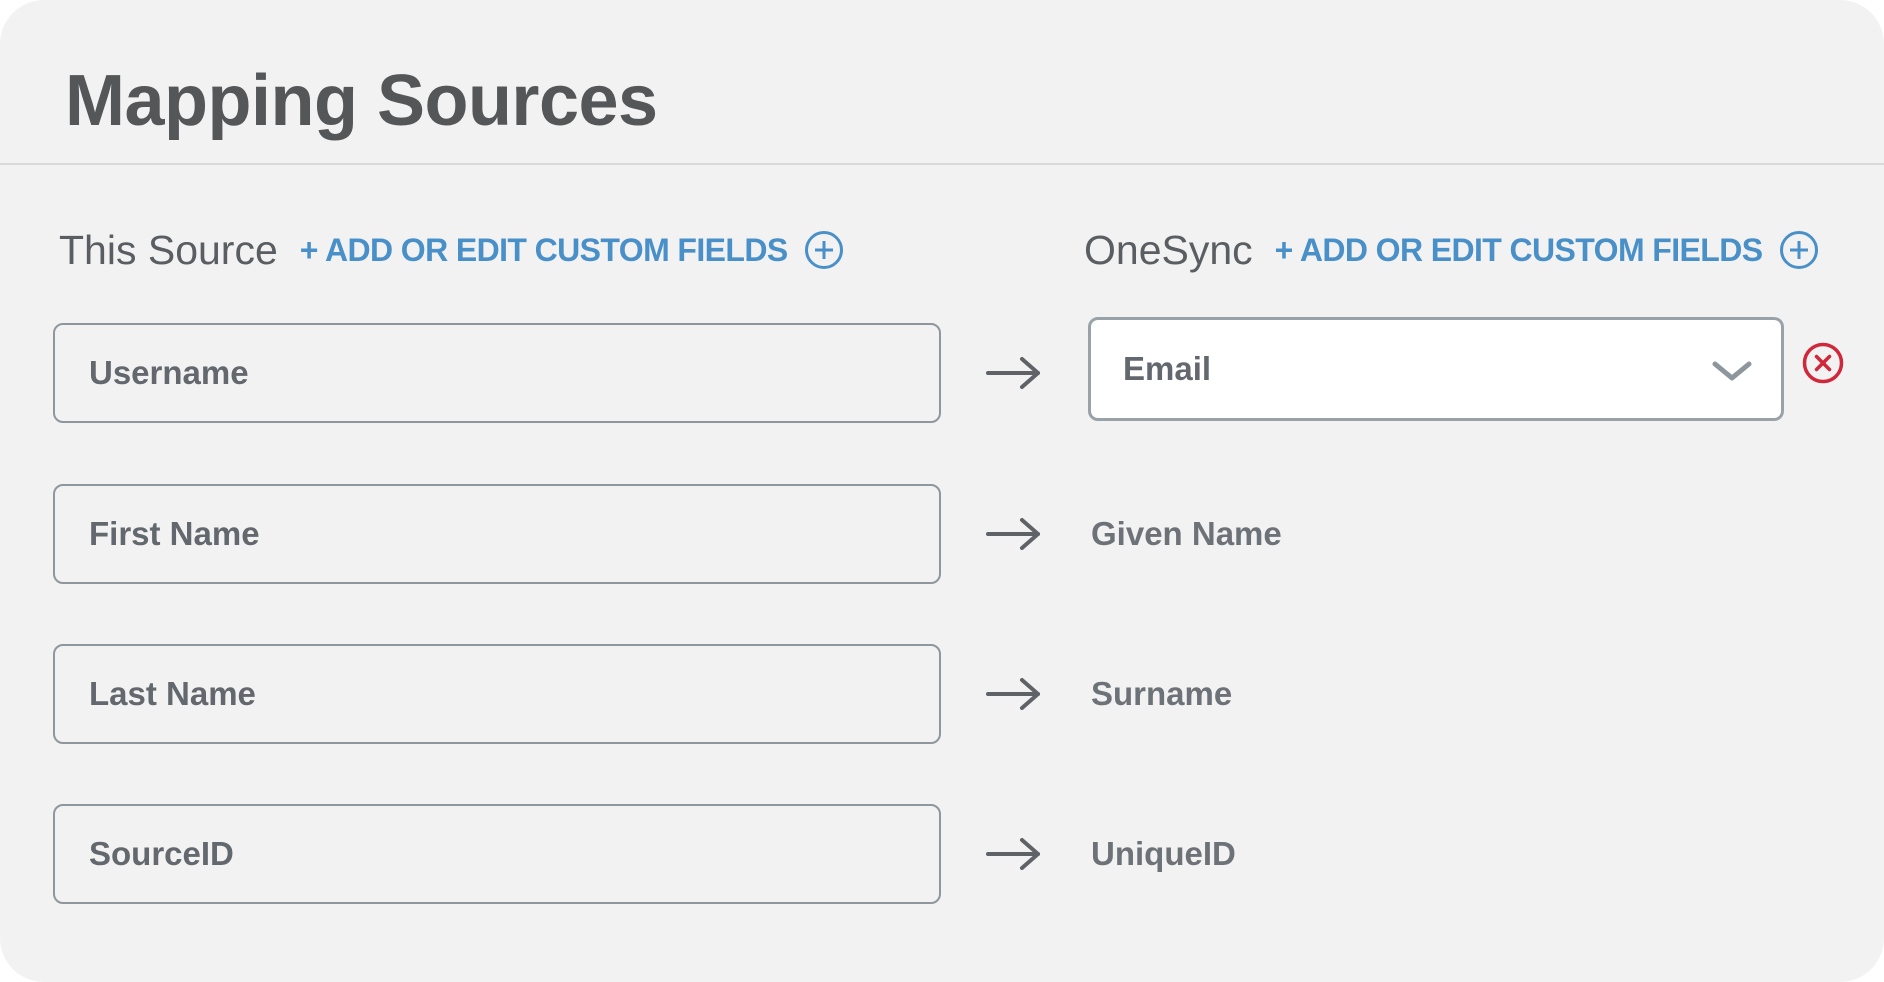 This screenshot has width=1884, height=982. What do you see at coordinates (1168, 249) in the screenshot?
I see `target-column-title: OneSync` at bounding box center [1168, 249].